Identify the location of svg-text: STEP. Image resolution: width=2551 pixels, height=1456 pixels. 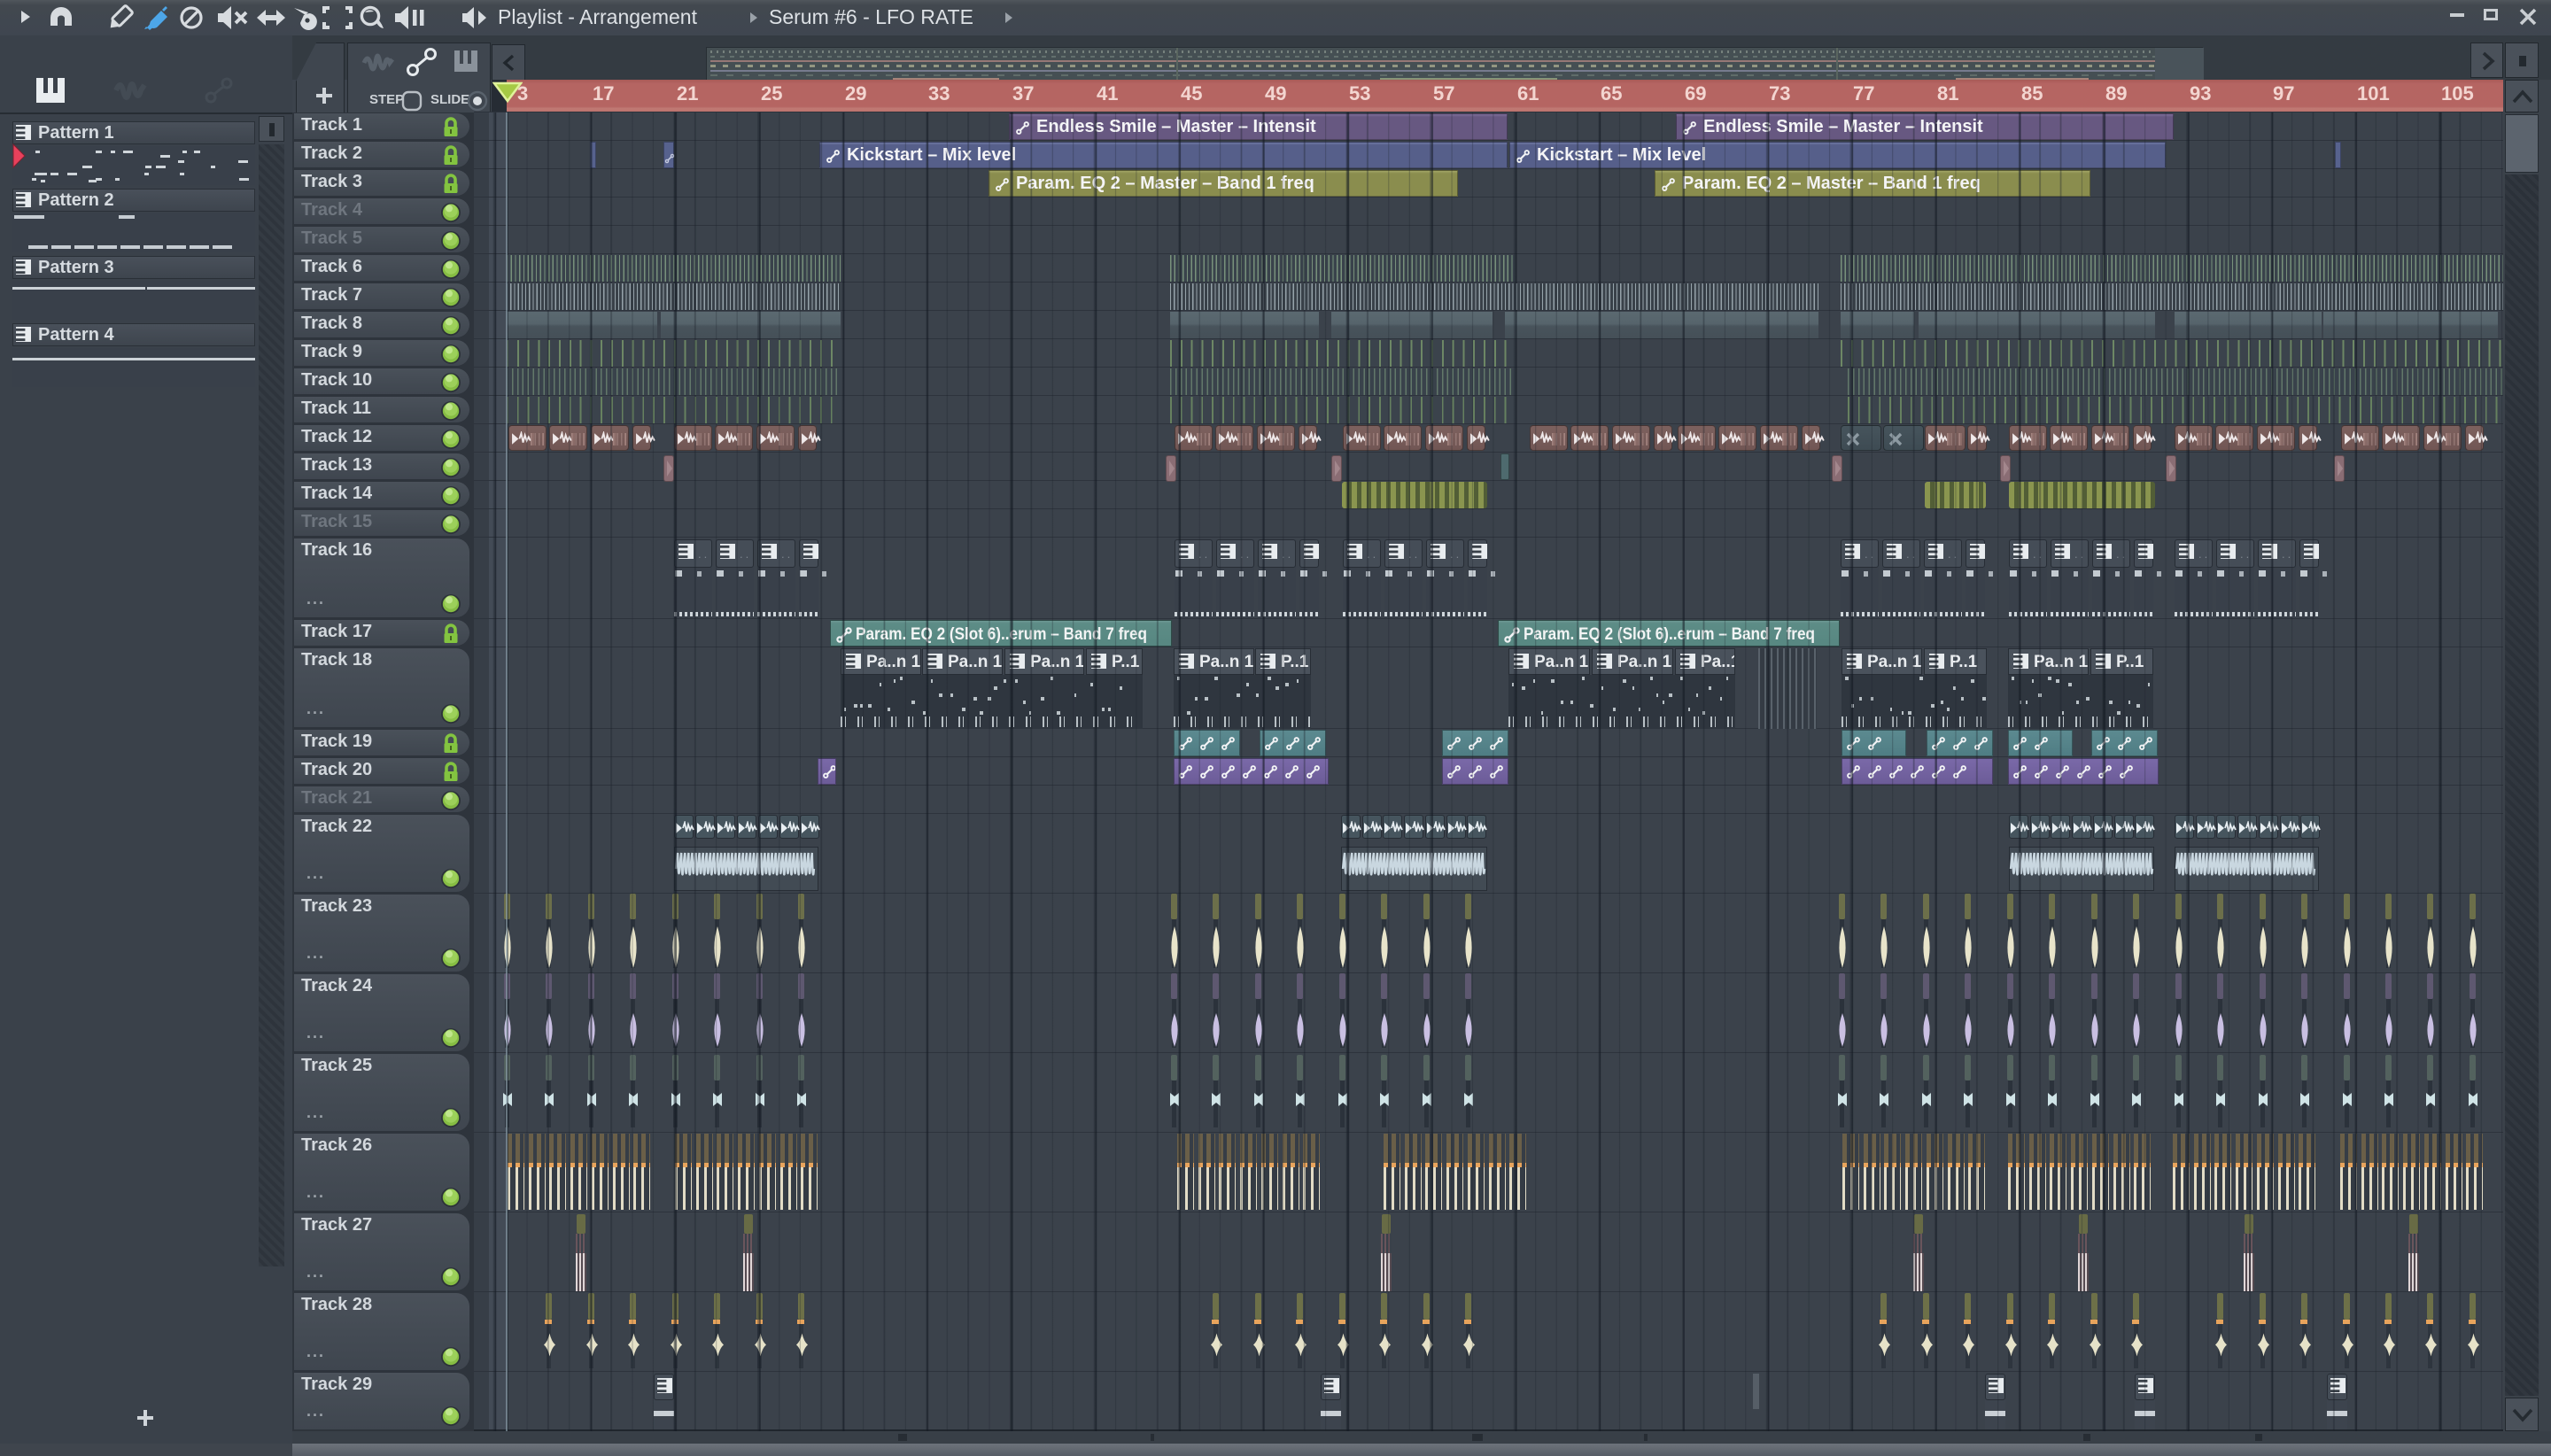
(386, 99).